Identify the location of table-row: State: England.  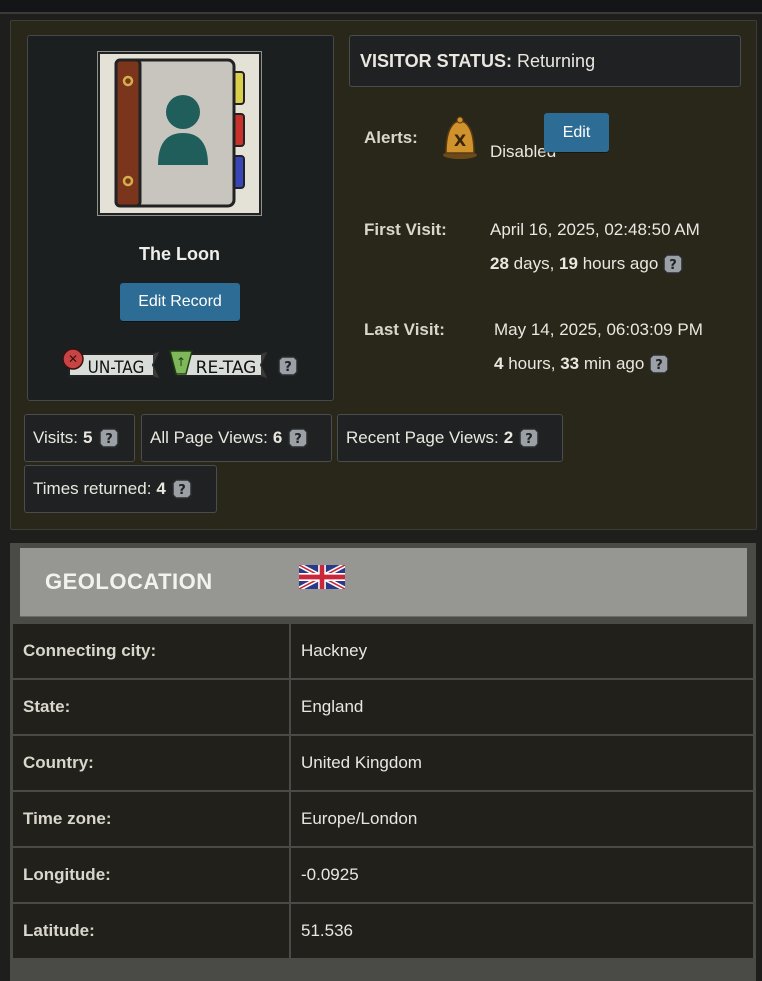
(383, 707).